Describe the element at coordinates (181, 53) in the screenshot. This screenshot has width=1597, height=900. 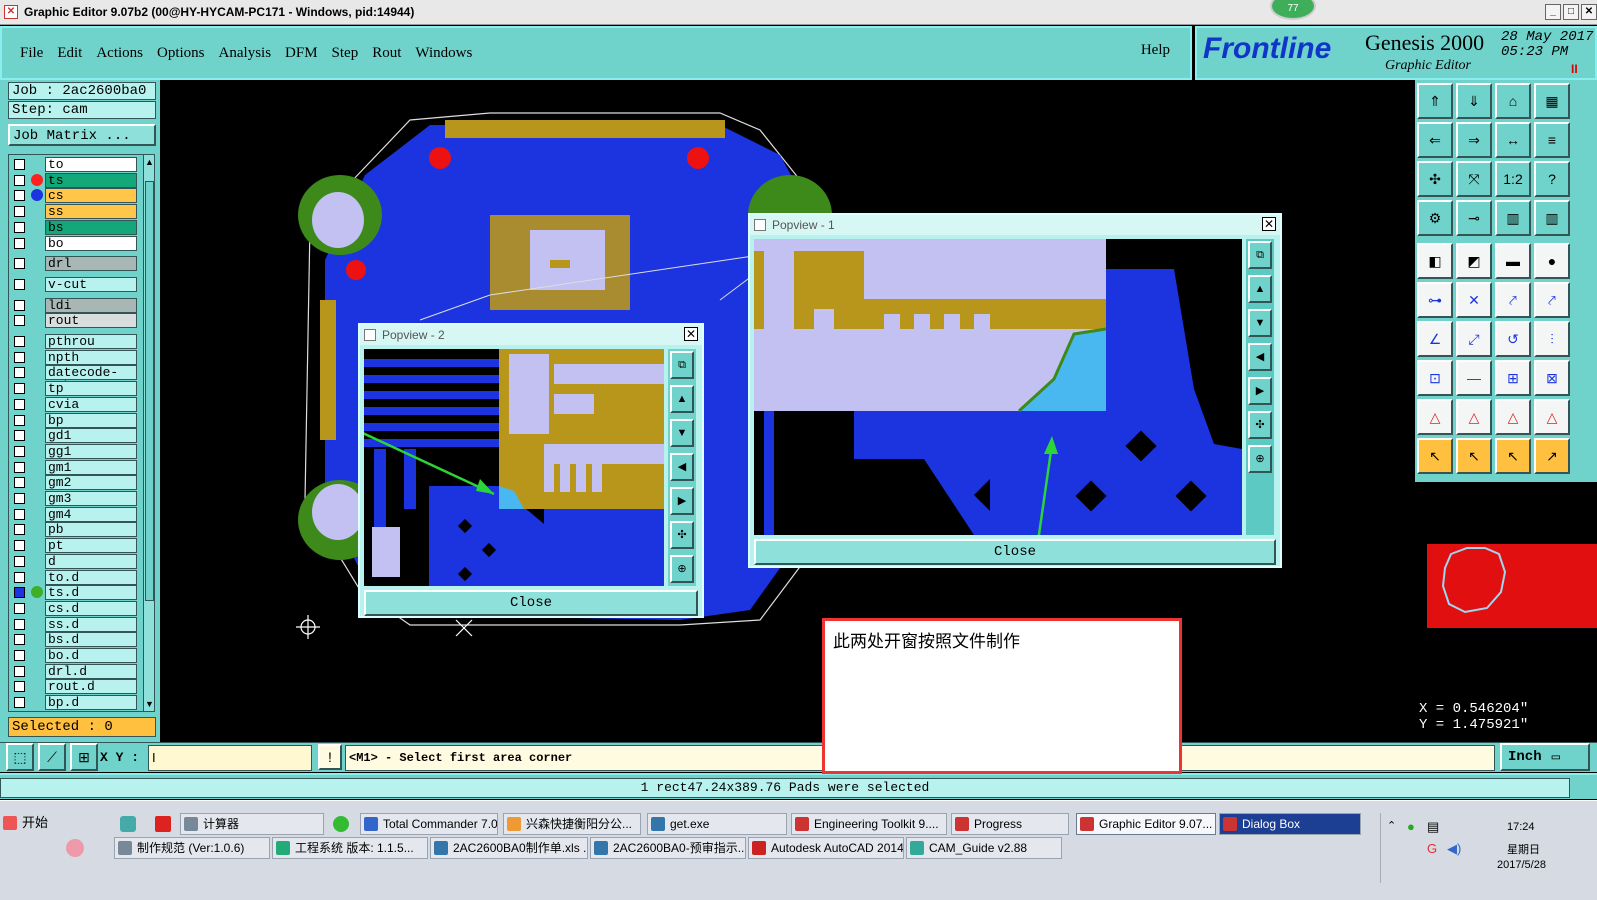
I see `menu-options: Options` at that location.